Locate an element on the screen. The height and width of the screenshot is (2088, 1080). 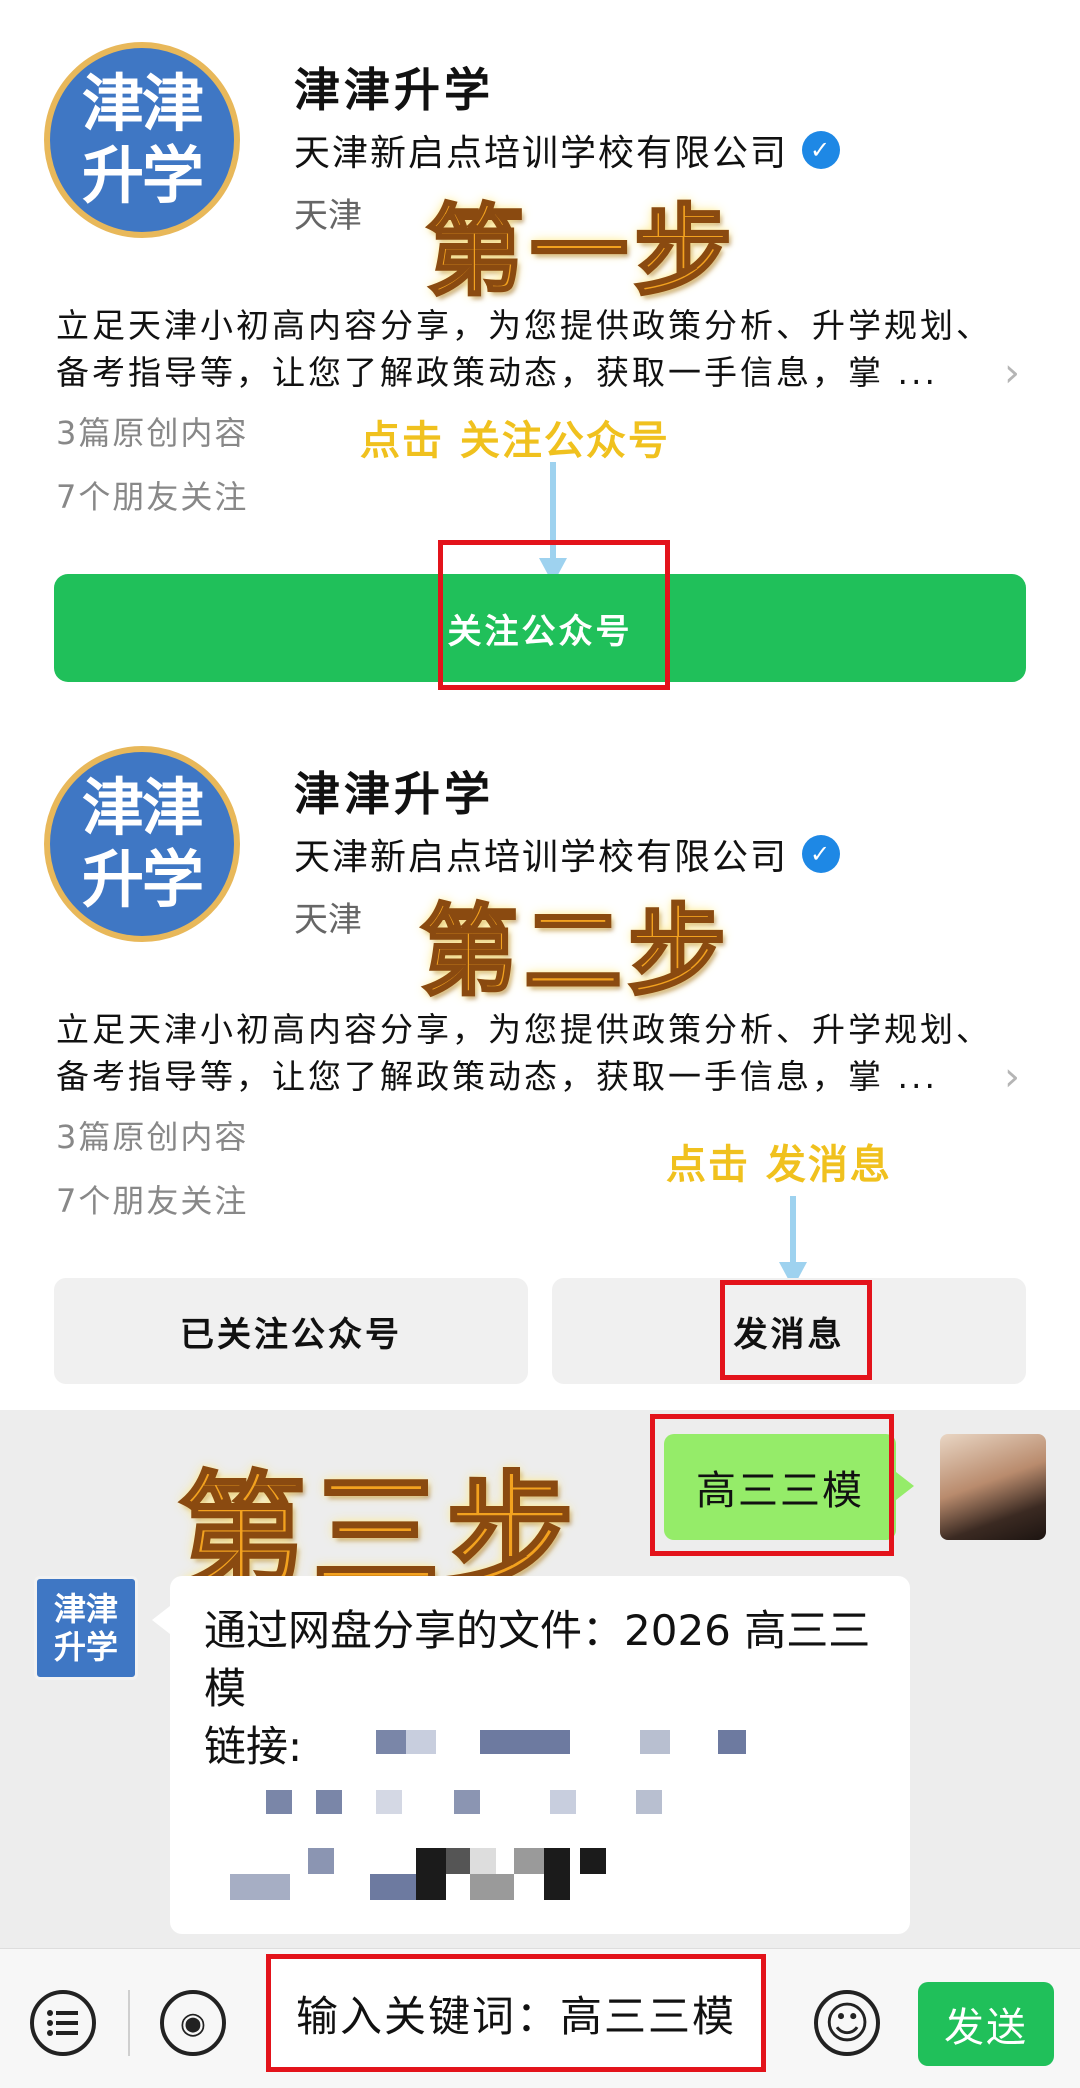
message-input: 输入关键词：高三三模 is located at coordinates (516, 2013).